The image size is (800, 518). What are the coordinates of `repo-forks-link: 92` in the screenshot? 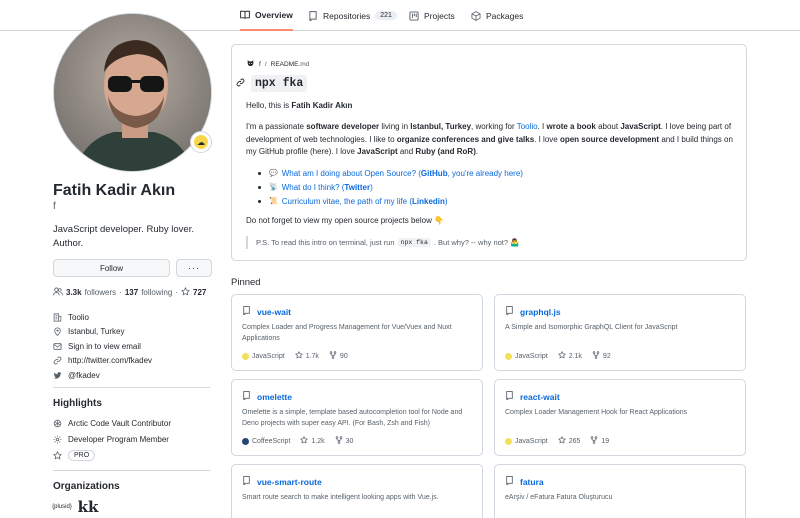 It's located at (601, 356).